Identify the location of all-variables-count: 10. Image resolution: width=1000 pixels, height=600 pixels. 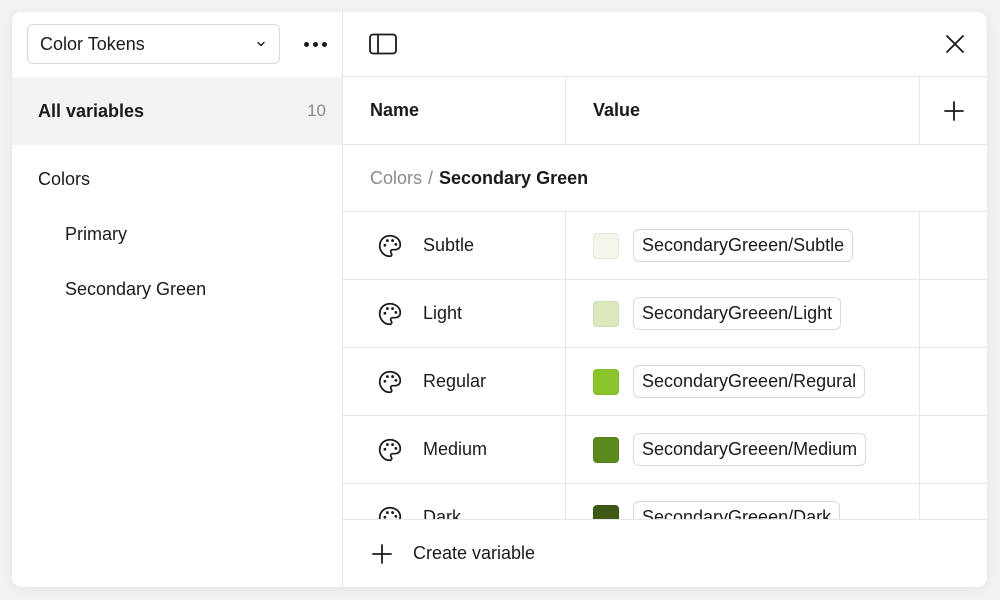
(316, 110).